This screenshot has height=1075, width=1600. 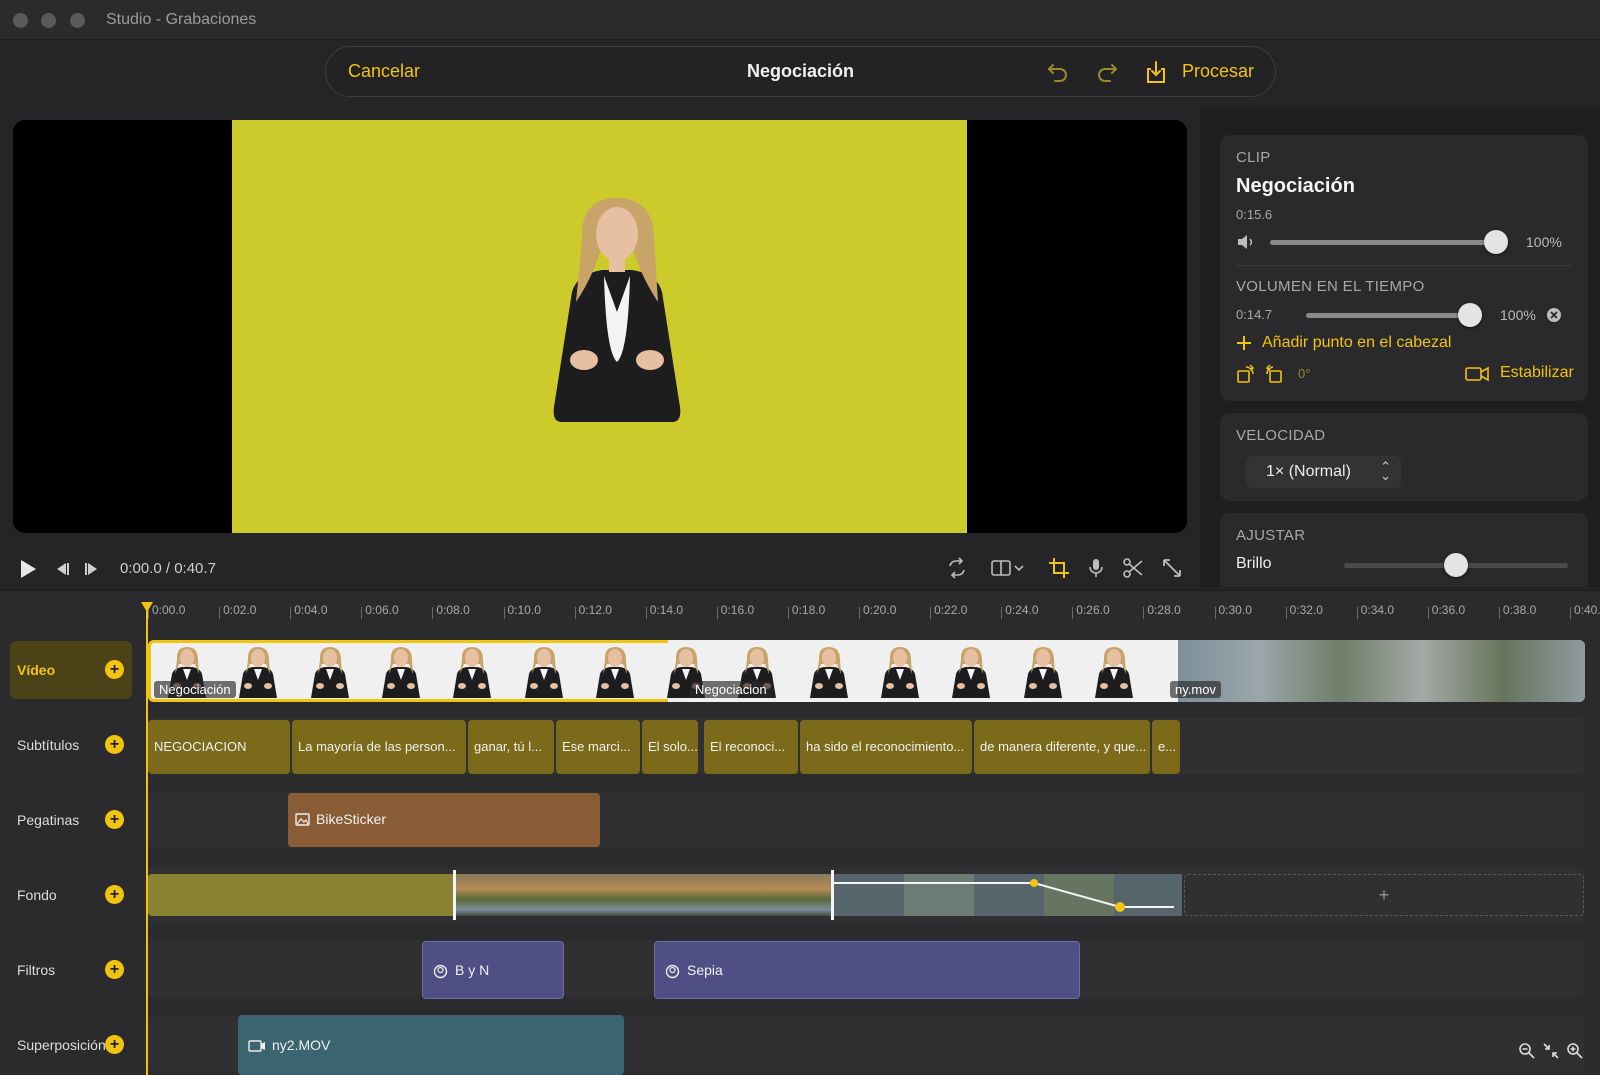 I want to click on zoom-window-button, so click(x=77, y=20).